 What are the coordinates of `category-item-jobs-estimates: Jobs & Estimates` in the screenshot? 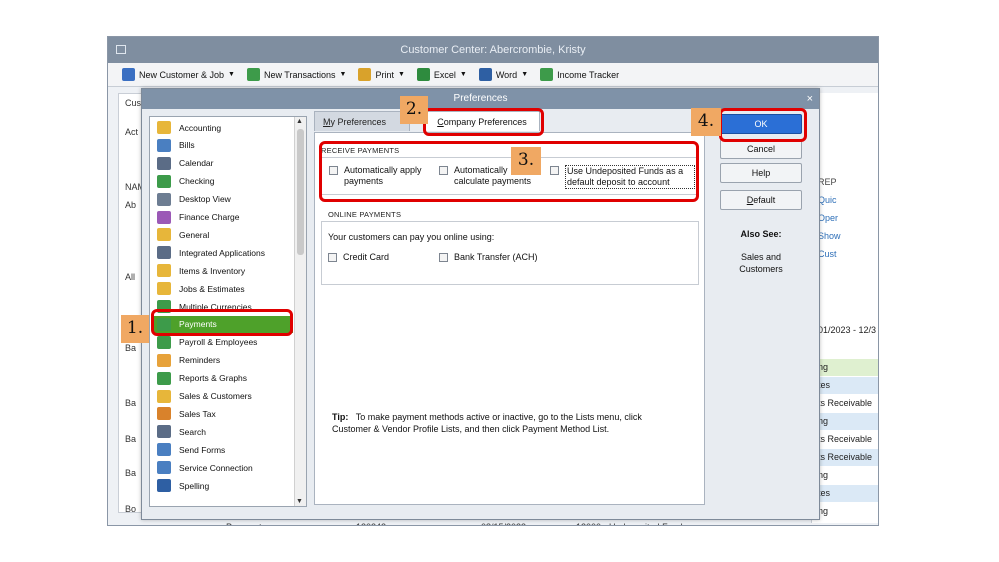 It's located at (223, 288).